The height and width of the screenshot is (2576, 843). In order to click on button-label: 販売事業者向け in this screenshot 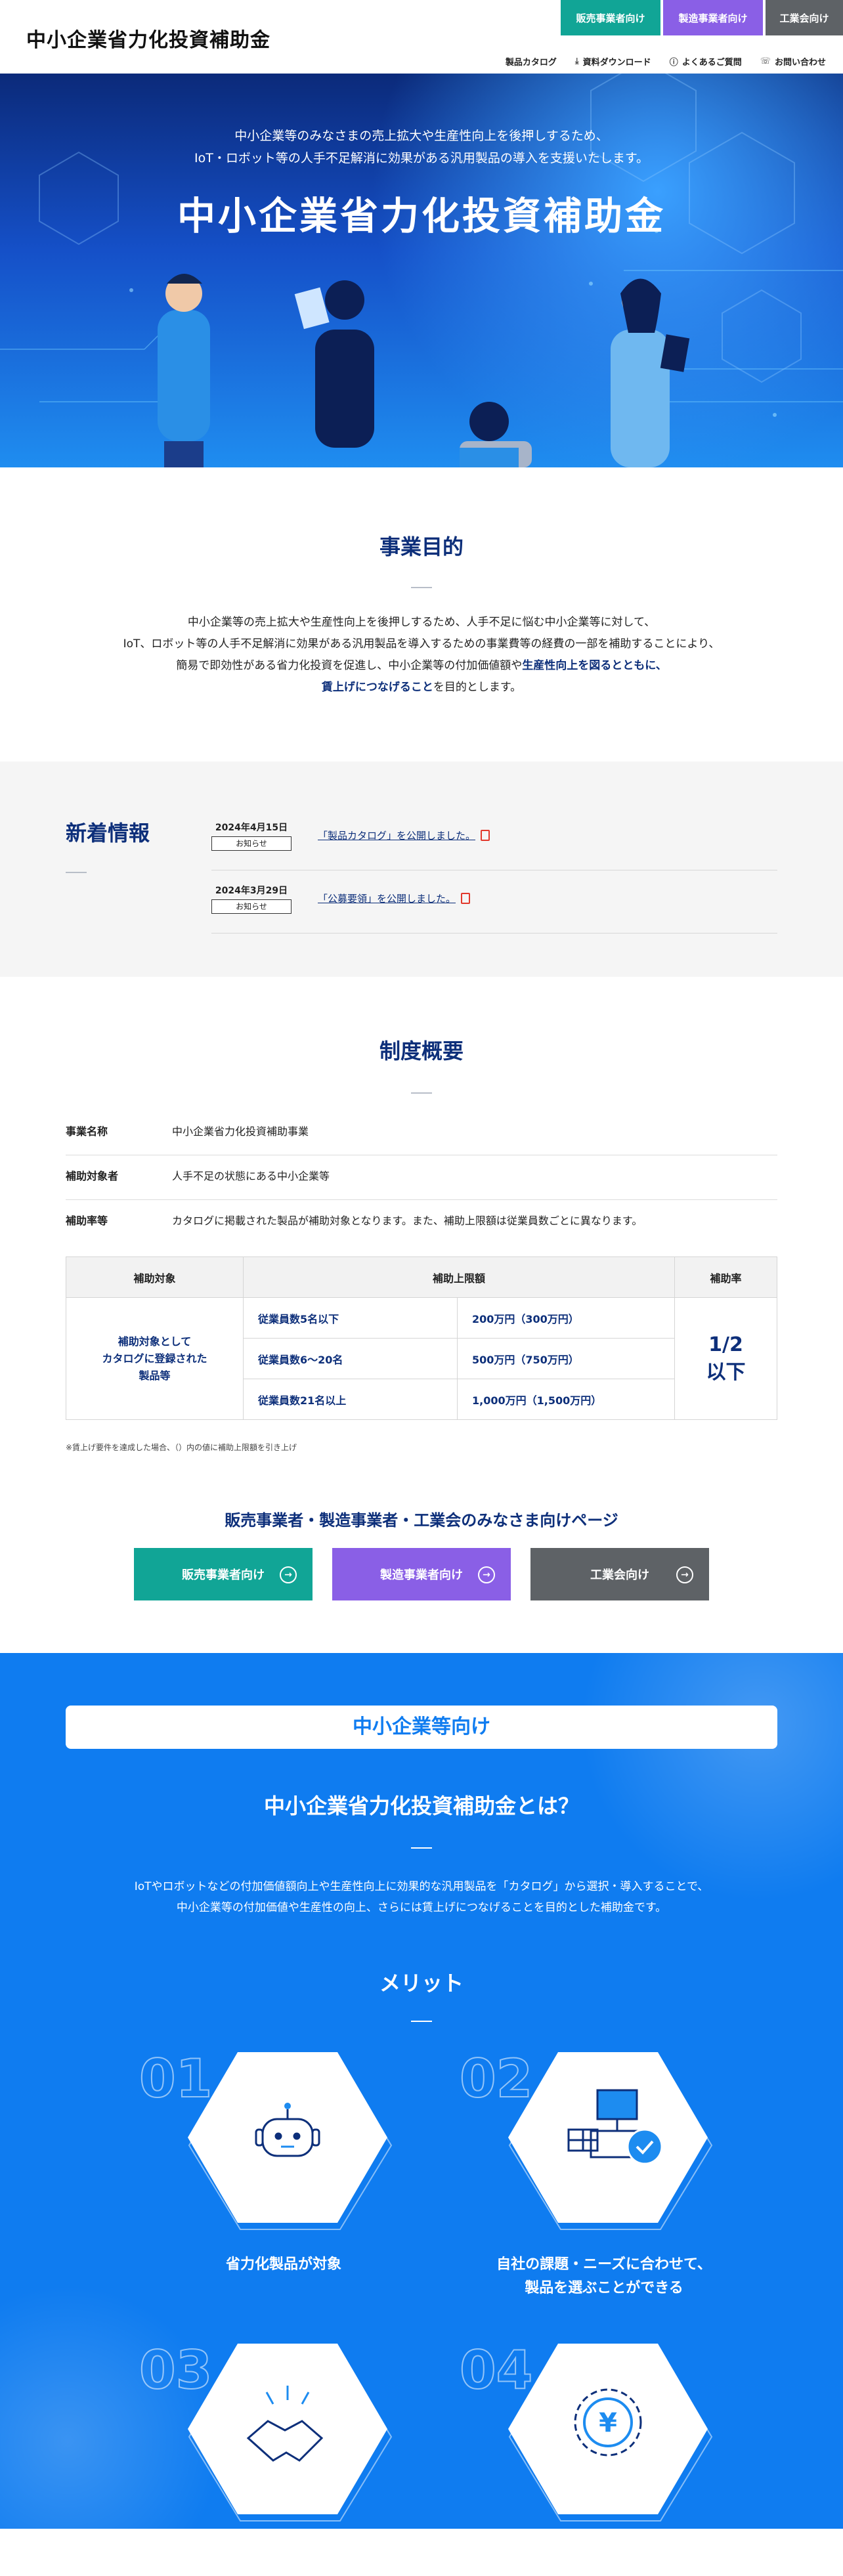, I will do `click(223, 1575)`.